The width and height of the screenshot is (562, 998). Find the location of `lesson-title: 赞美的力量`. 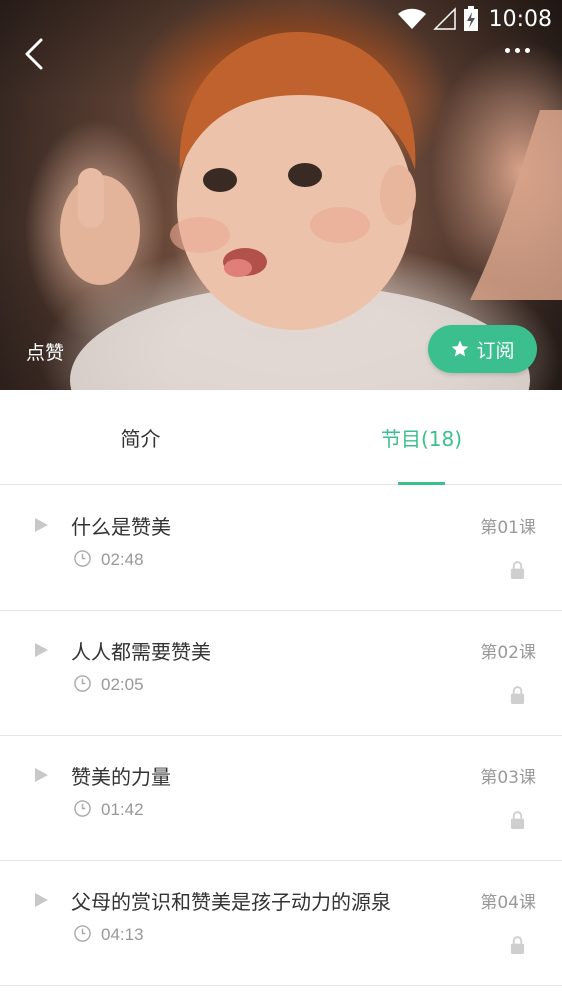

lesson-title: 赞美的力量 is located at coordinates (121, 777).